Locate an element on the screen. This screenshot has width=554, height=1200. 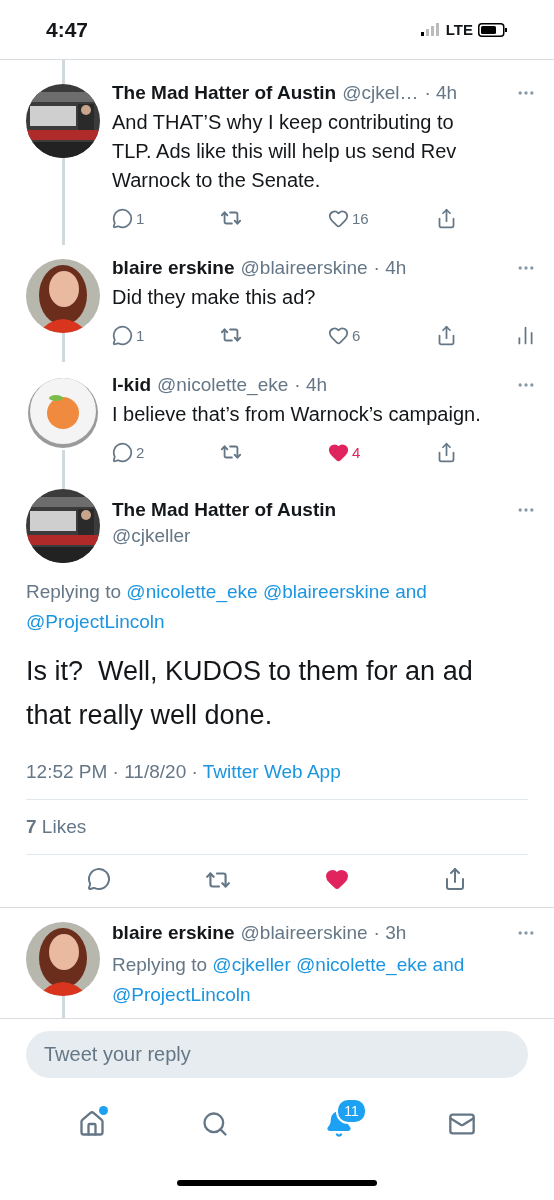
search-icon is located at coordinates (215, 1124).